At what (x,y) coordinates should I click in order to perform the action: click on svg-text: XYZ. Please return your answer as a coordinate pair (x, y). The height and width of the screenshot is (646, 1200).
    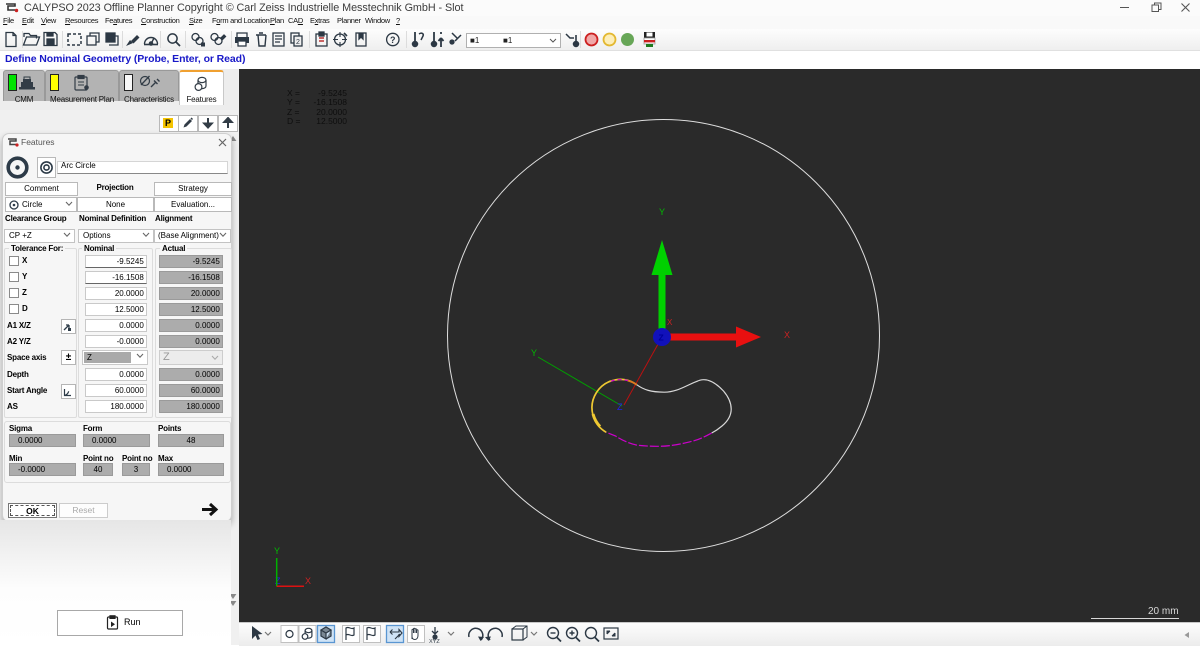
    Looking at the image, I should click on (434, 642).